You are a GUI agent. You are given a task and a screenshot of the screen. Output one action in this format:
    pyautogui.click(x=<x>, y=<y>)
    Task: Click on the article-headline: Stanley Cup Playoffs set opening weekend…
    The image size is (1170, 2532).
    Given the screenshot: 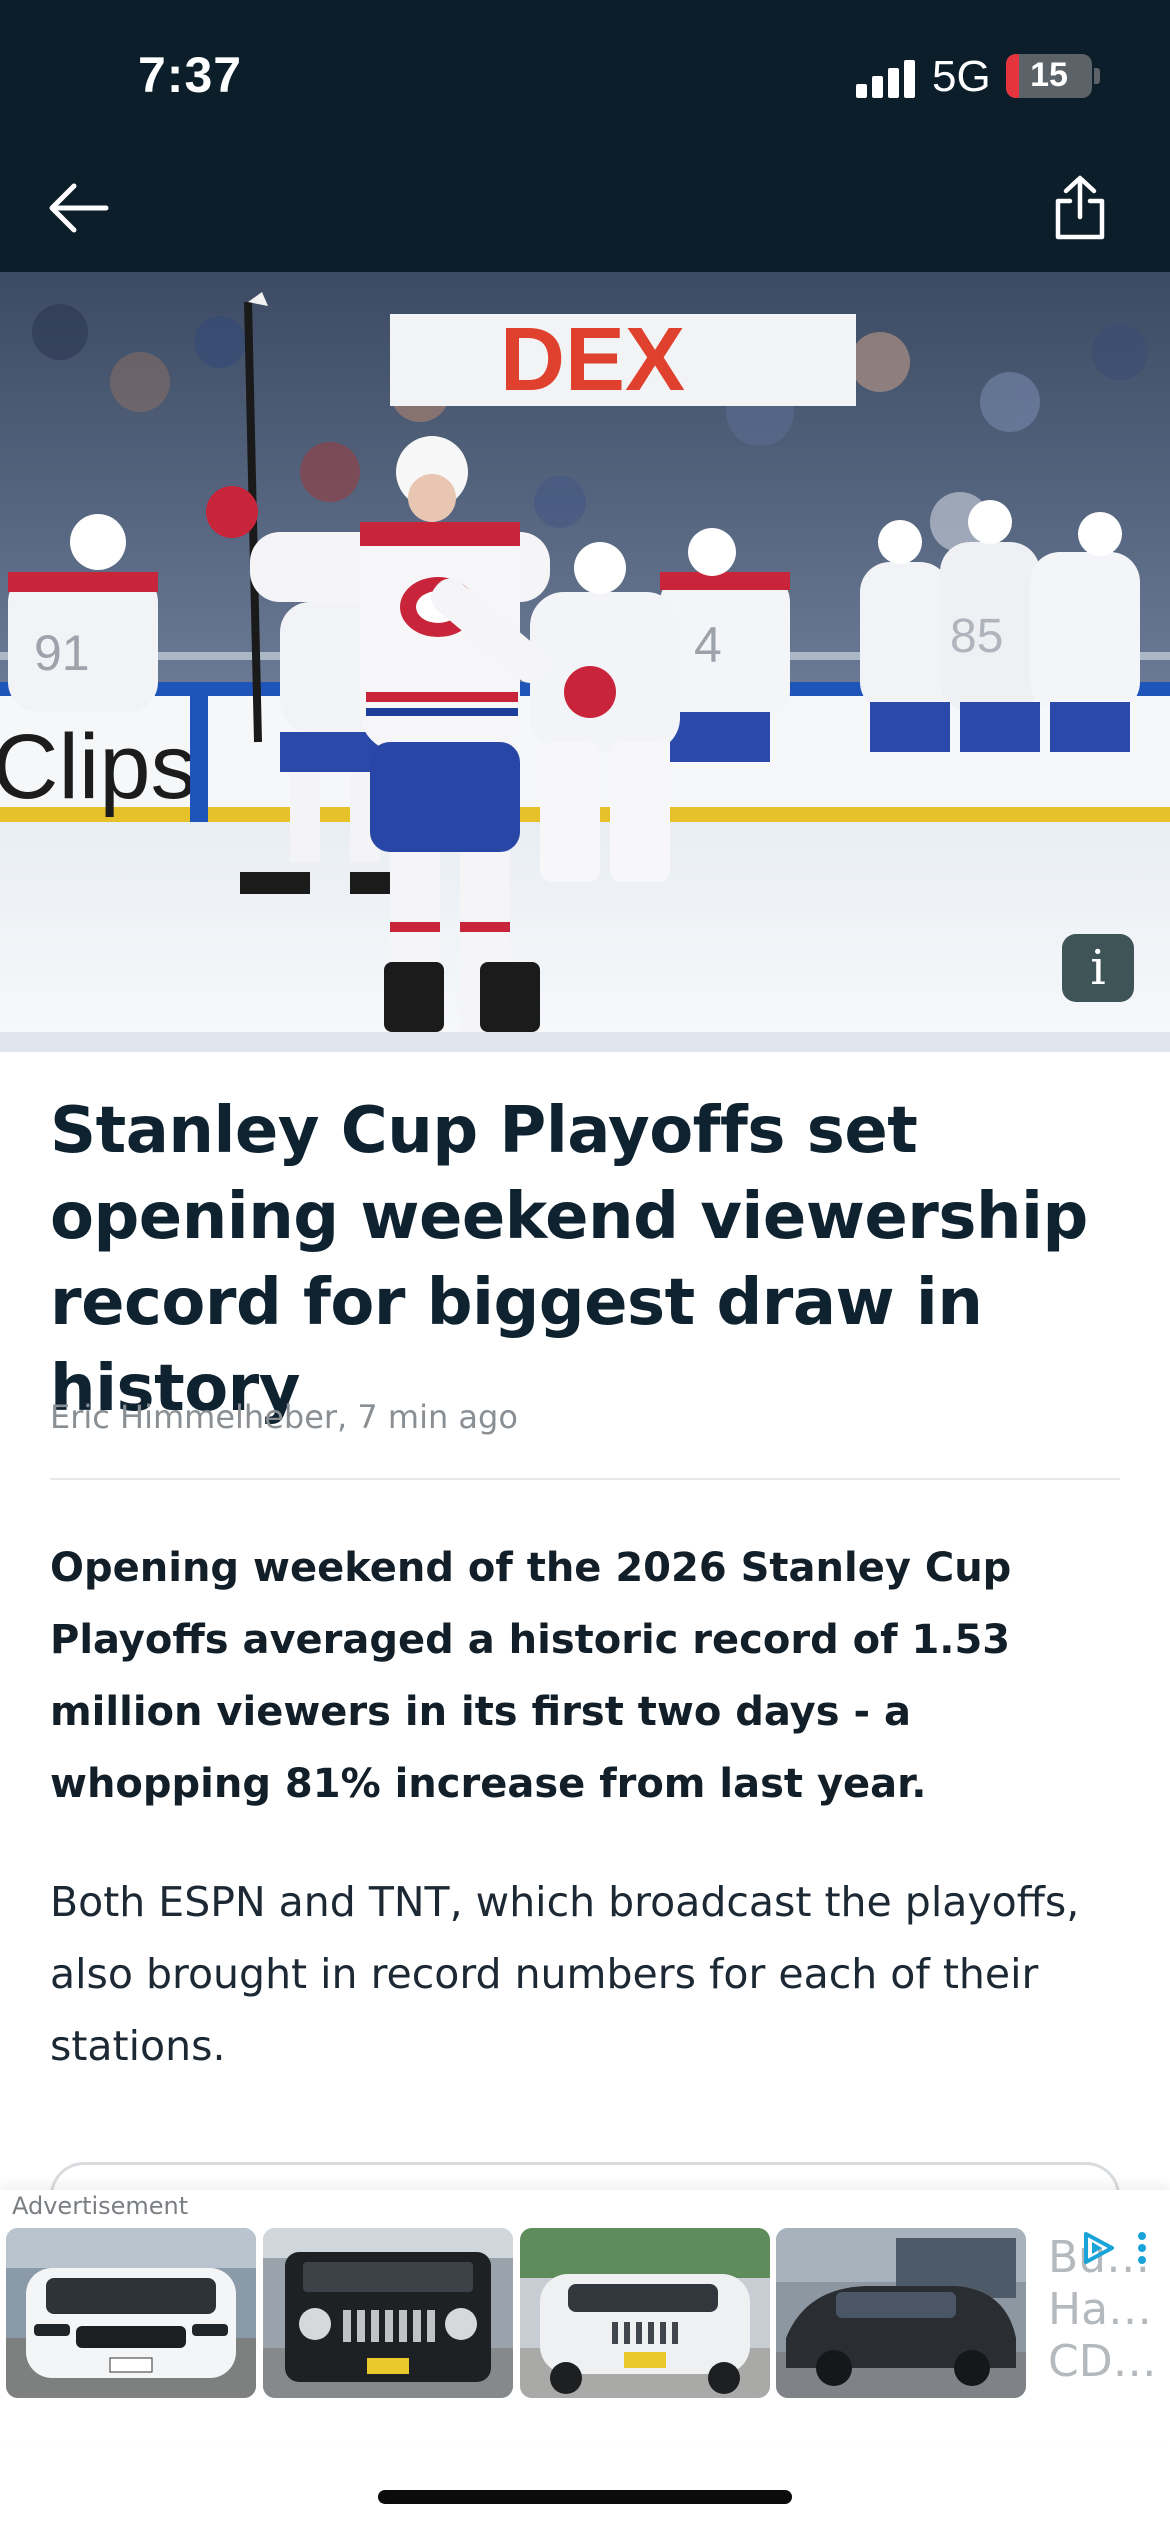 What is the action you would take?
    pyautogui.click(x=569, y=1260)
    